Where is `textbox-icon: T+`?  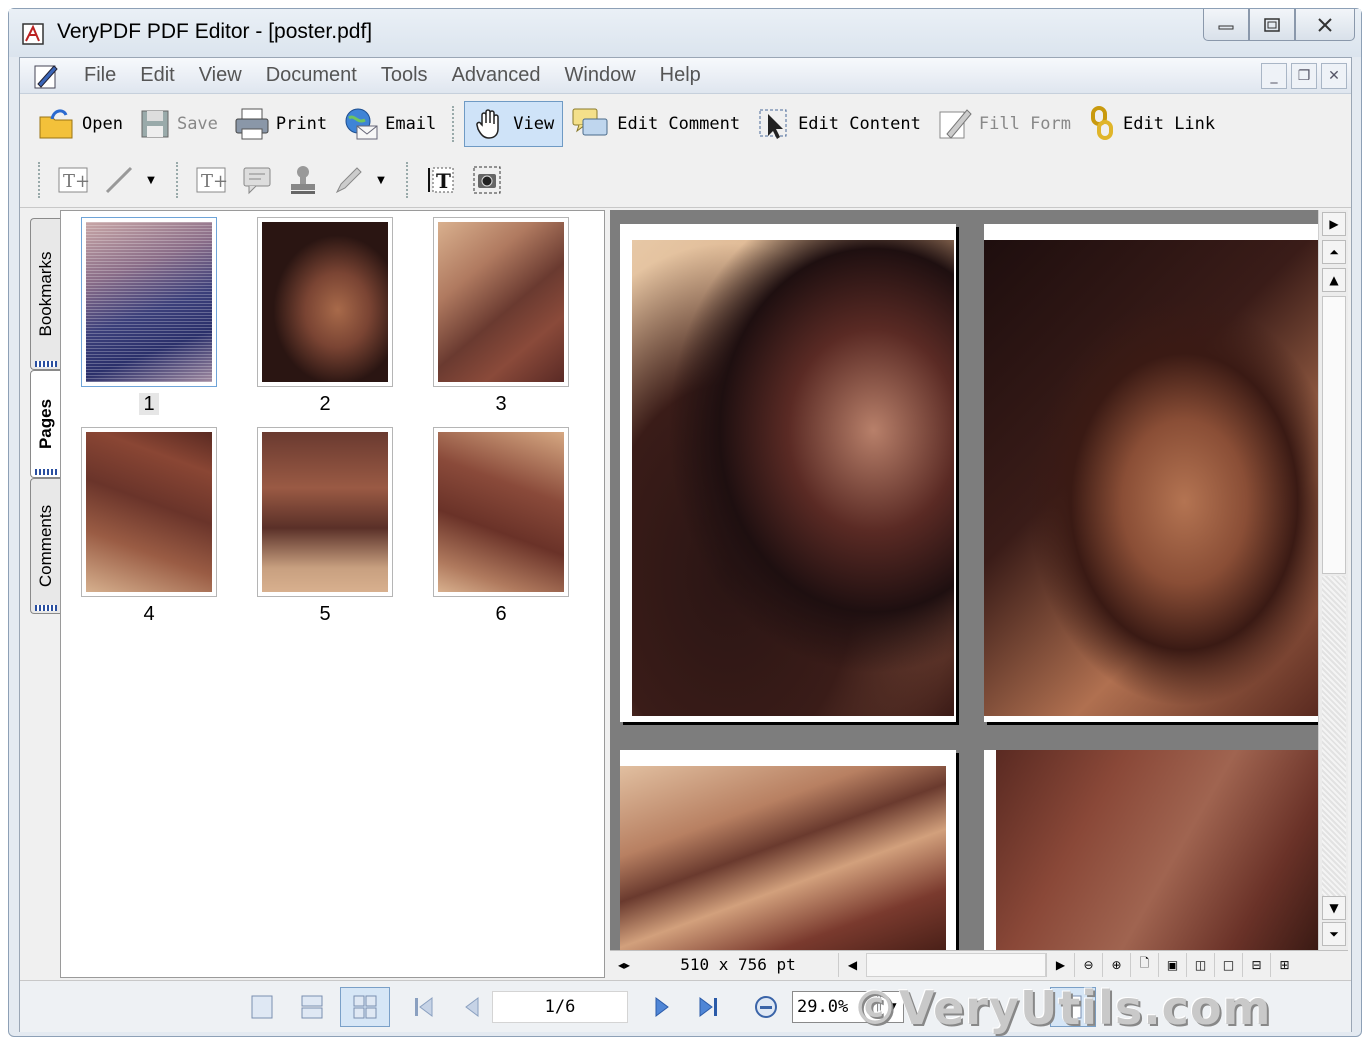 textbox-icon: T+ is located at coordinates (211, 180).